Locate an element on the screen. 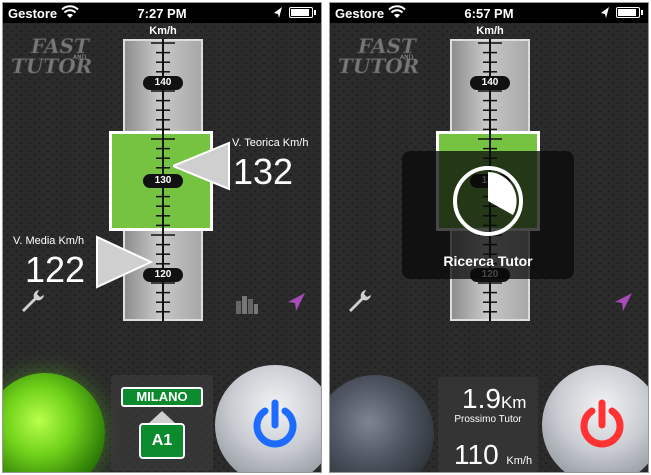  average-speed-pointer is located at coordinates (124, 262).